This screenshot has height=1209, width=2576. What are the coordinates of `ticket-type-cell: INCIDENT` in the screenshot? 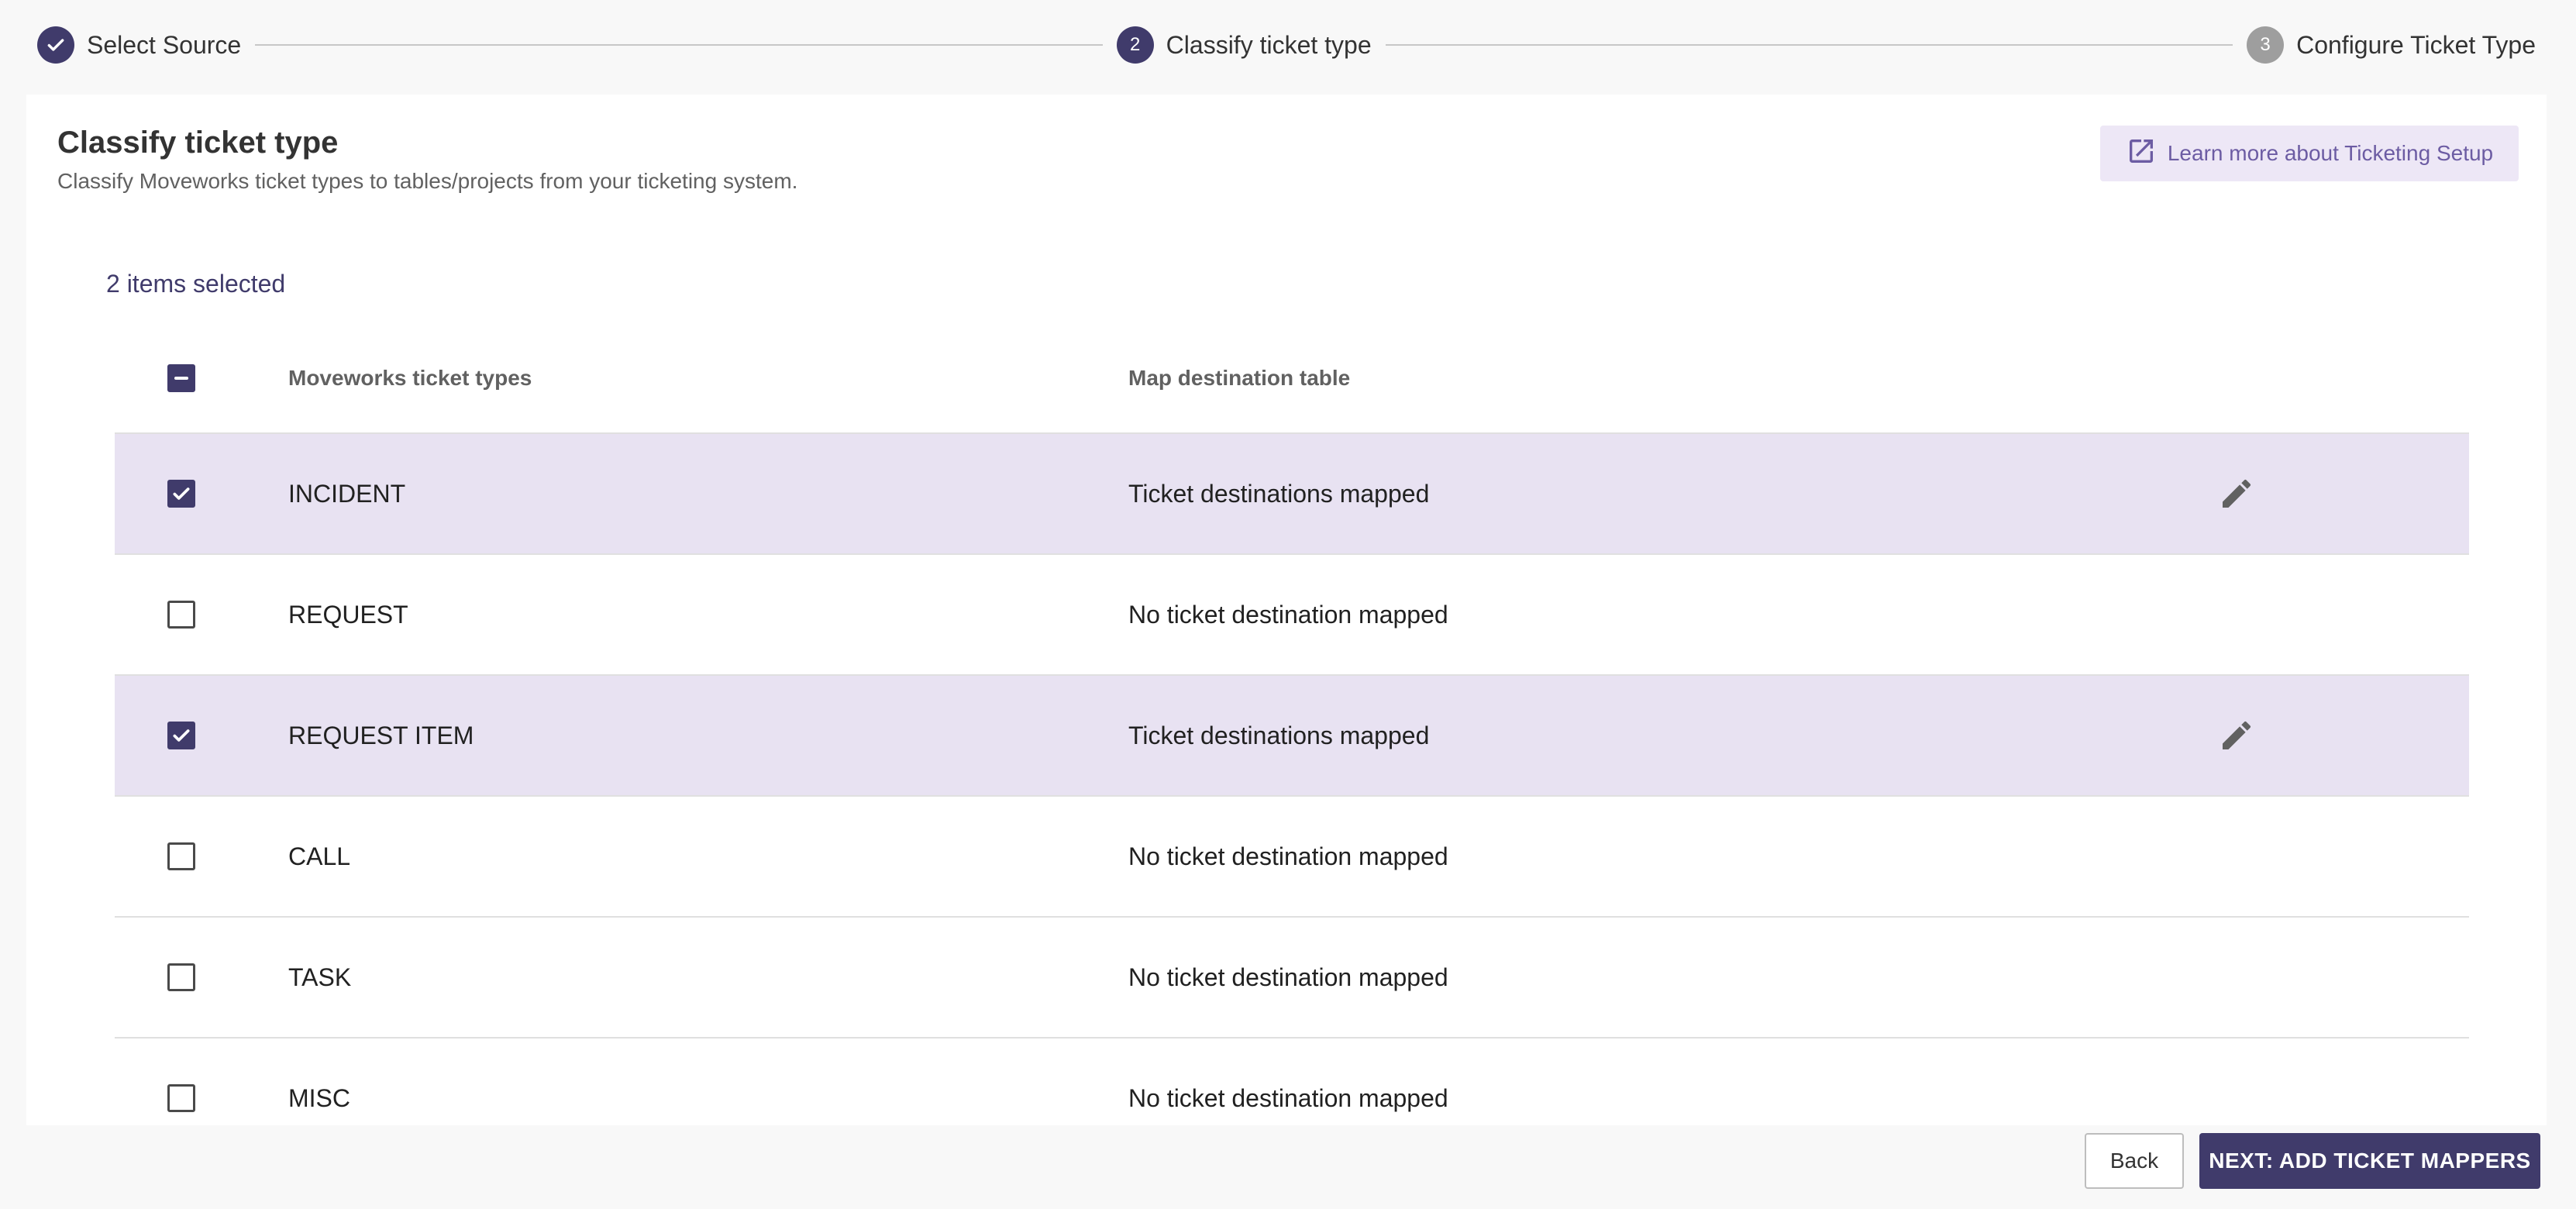 It's located at (347, 493).